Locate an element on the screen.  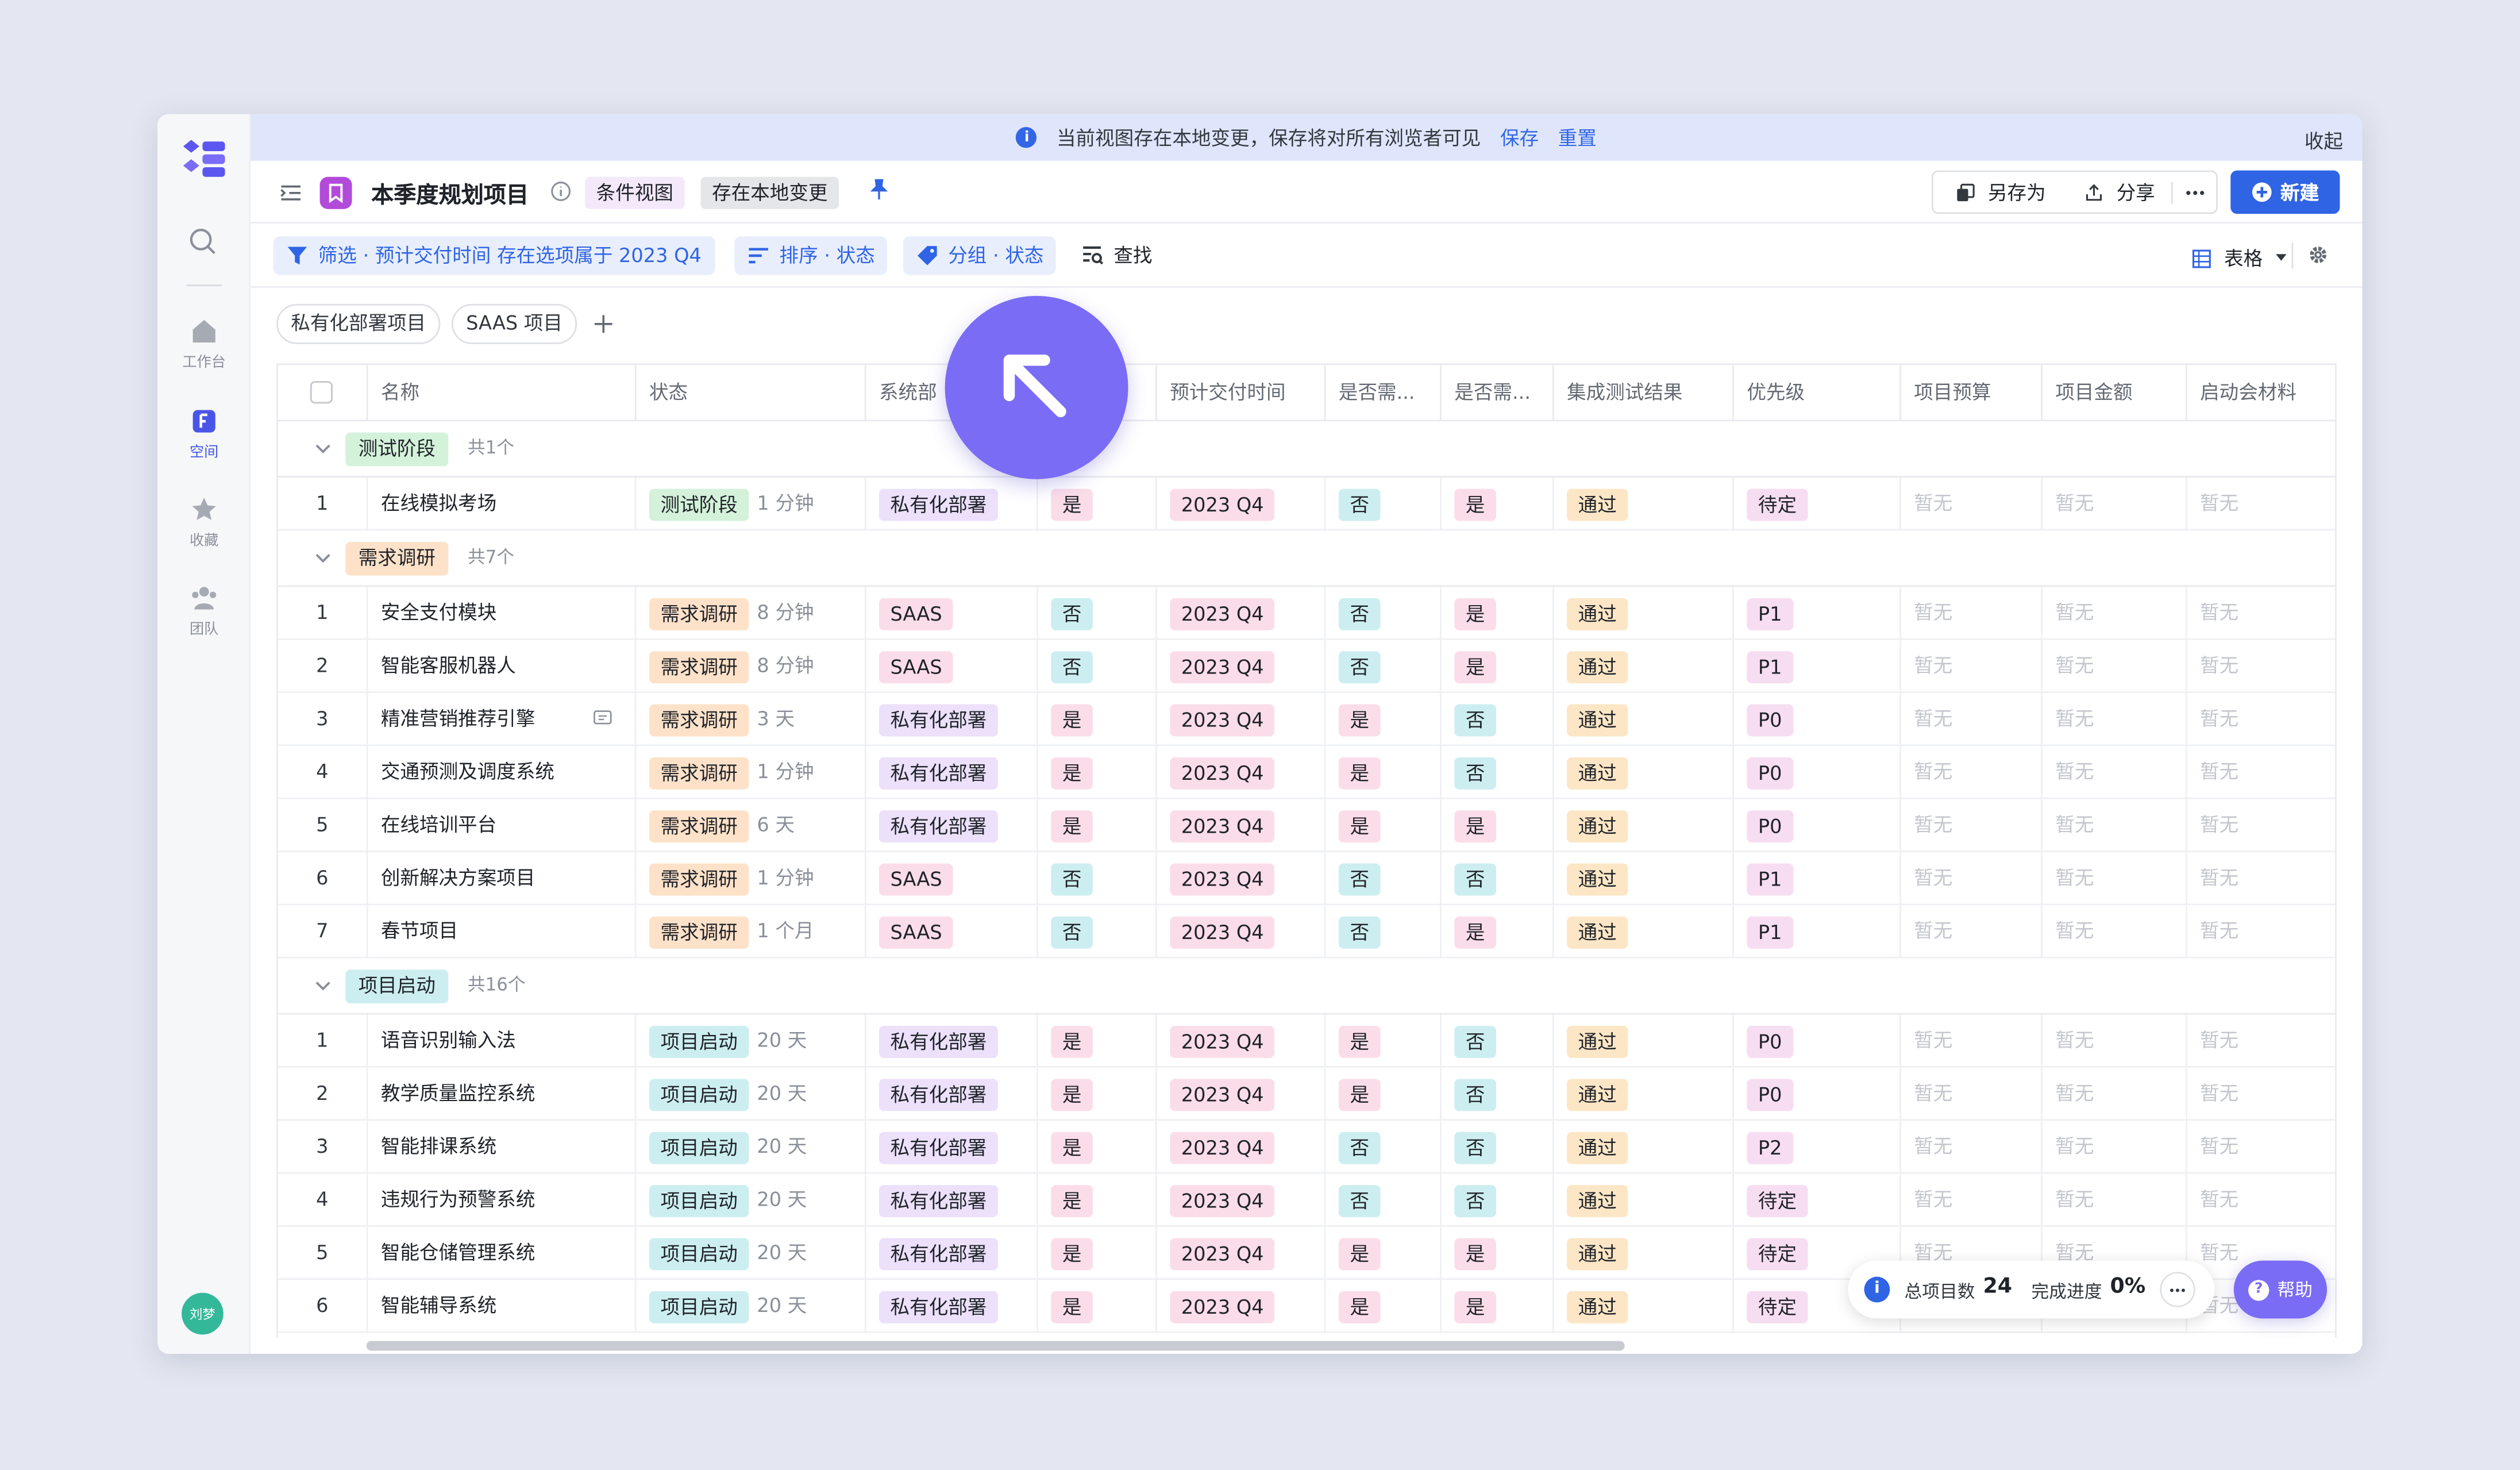
find-button: 查找 is located at coordinates (1117, 255).